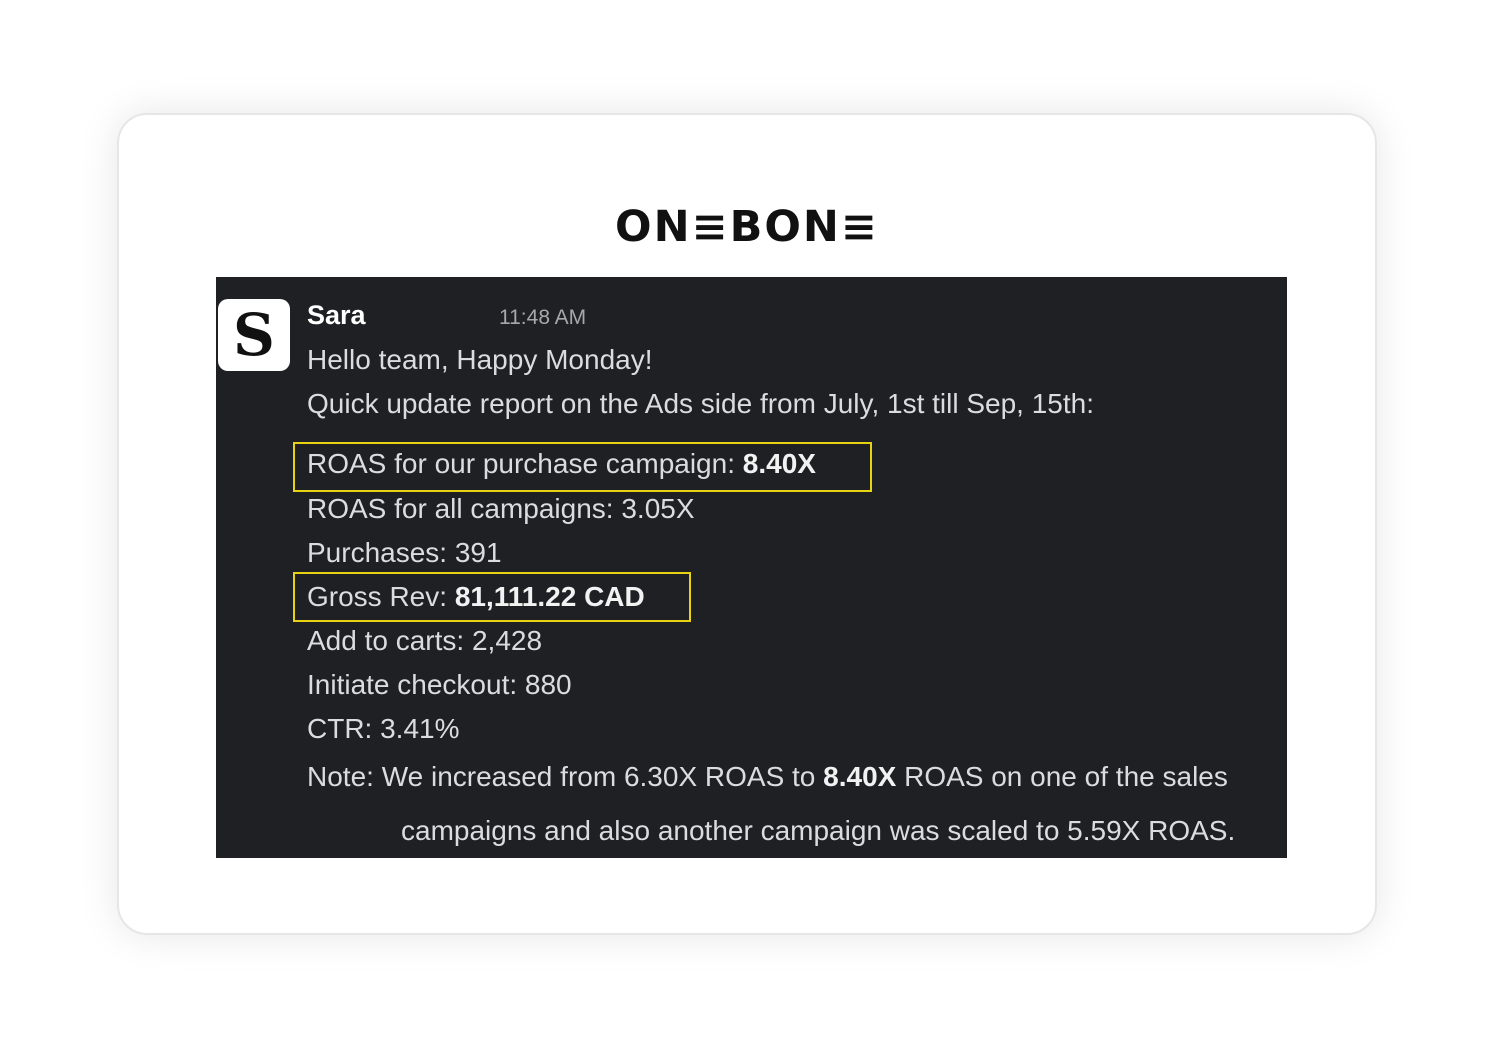 This screenshot has width=1500, height=1050. Describe the element at coordinates (480, 359) in the screenshot. I see `message-greeting: Hello team, Happy Monday!` at that location.